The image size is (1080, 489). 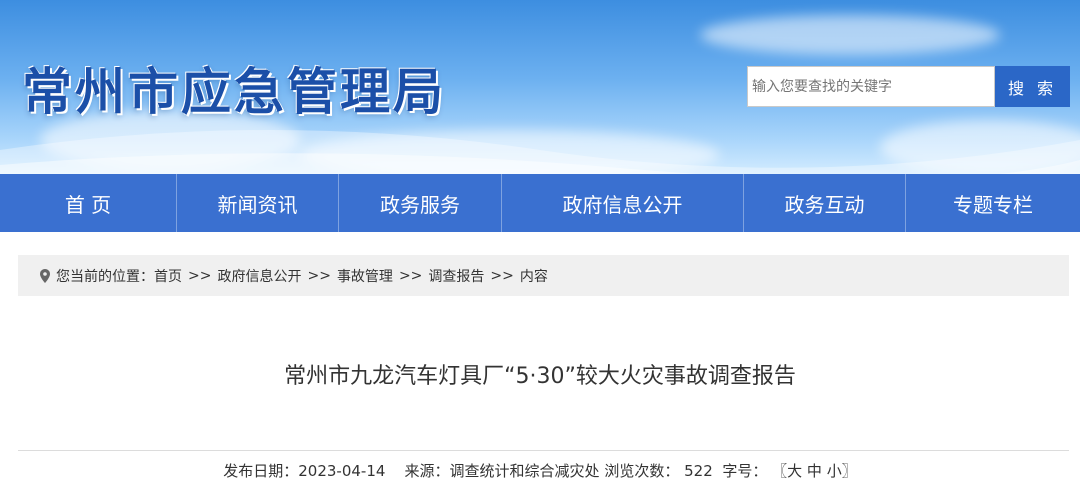 What do you see at coordinates (814, 471) in the screenshot?
I see `font-size-medium-button: 中` at bounding box center [814, 471].